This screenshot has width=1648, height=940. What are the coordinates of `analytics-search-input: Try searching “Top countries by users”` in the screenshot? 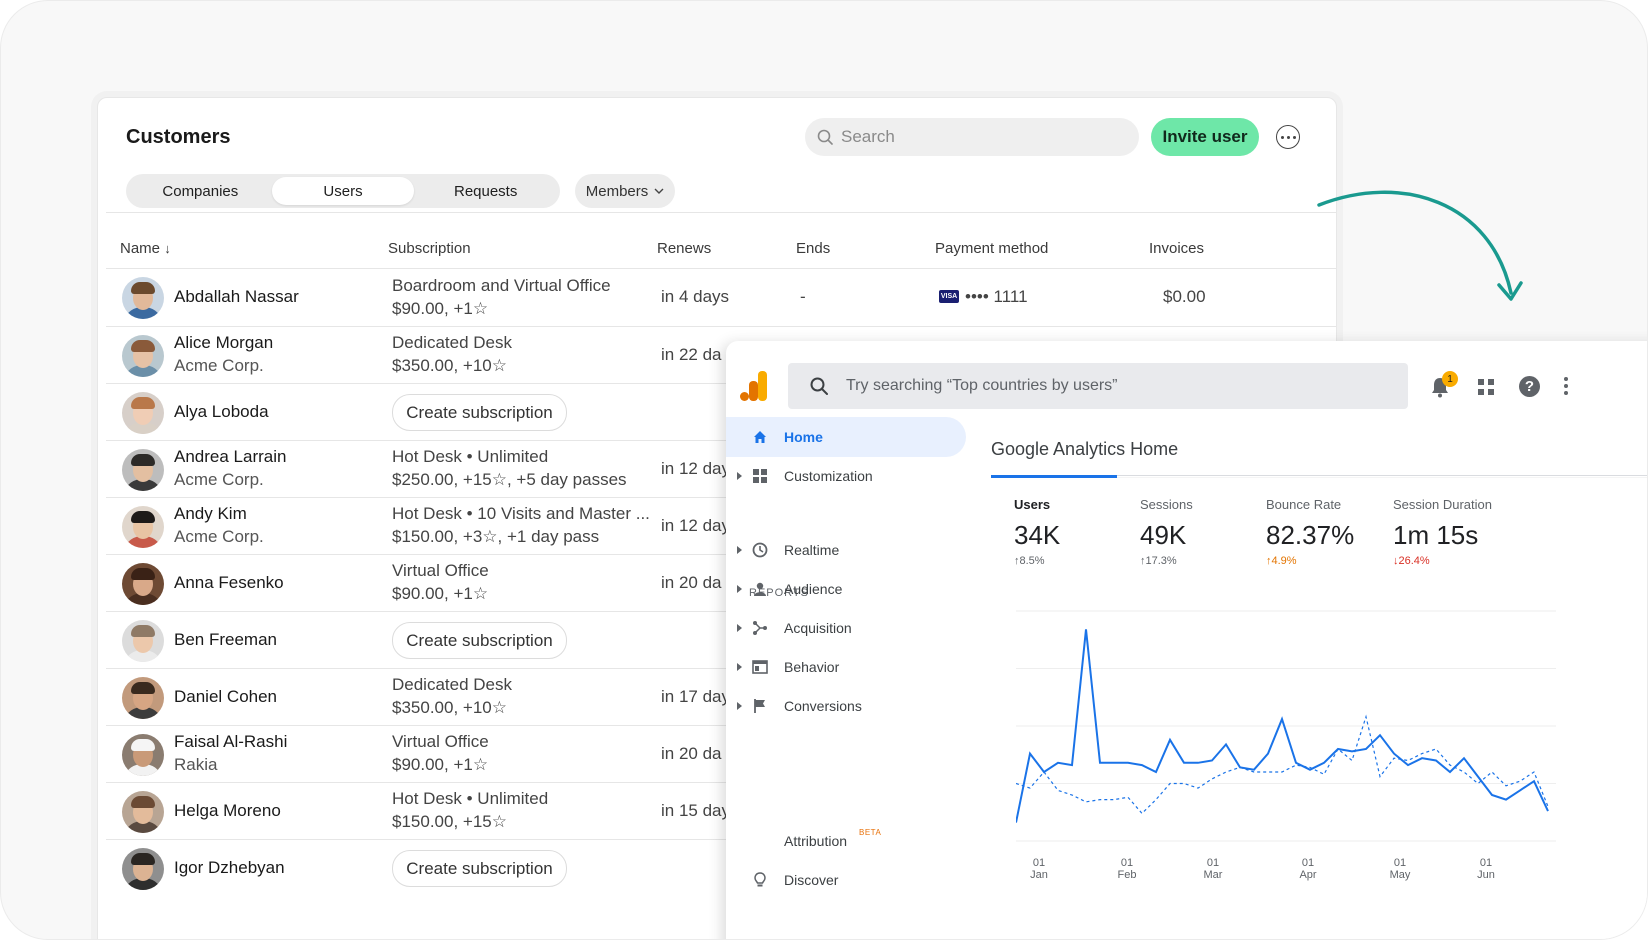 It's located at (1098, 386).